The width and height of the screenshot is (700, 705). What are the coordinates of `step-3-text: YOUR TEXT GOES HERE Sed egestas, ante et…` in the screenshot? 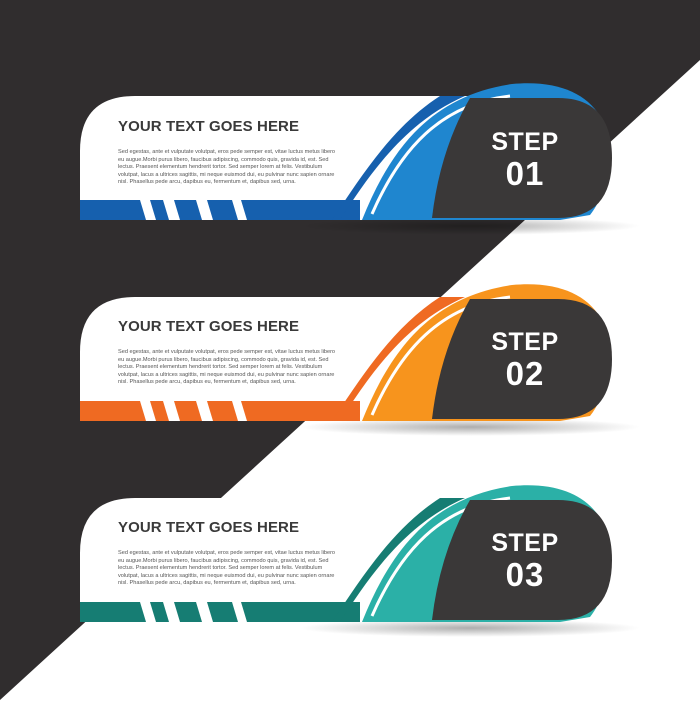 It's located at (229, 553).